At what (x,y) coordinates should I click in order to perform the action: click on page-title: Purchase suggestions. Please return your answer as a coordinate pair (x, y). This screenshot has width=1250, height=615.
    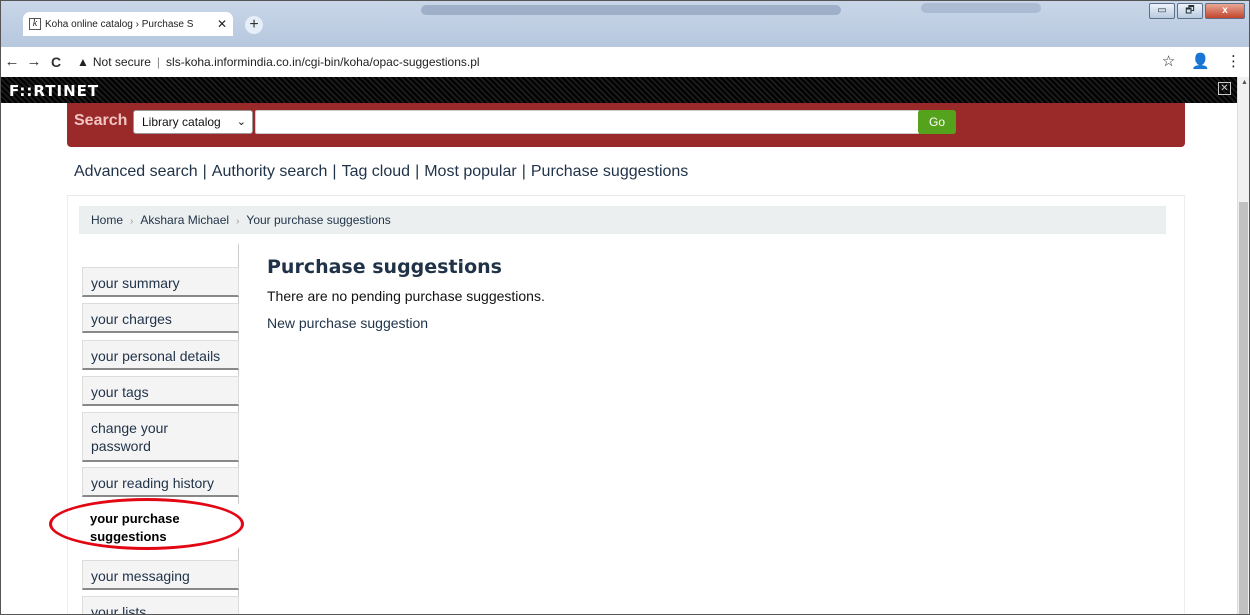
    Looking at the image, I should click on (384, 267).